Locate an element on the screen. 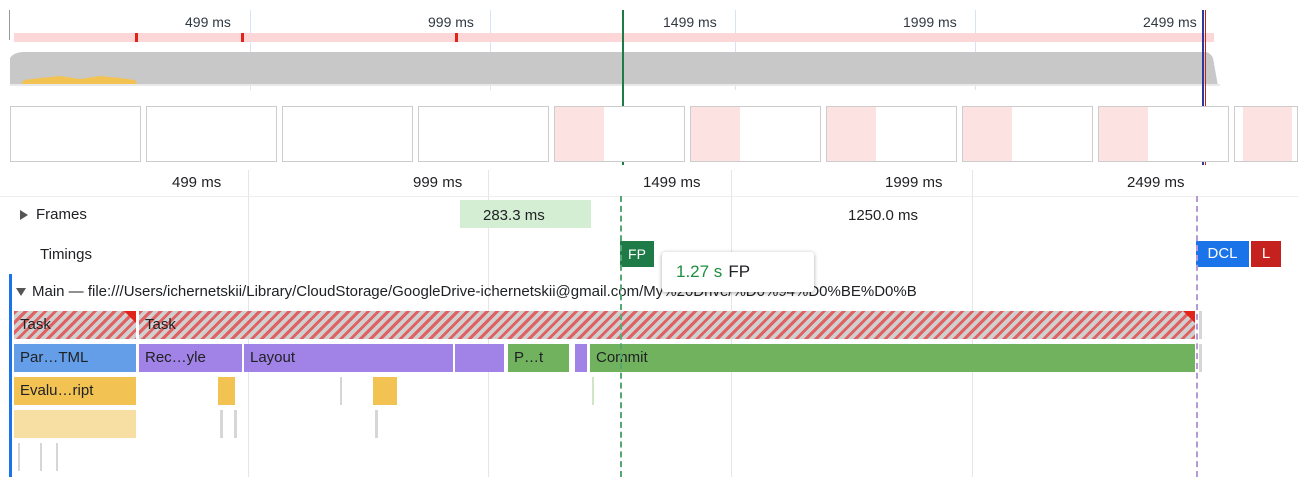  screenshot-filmstrip is located at coordinates (649, 136).